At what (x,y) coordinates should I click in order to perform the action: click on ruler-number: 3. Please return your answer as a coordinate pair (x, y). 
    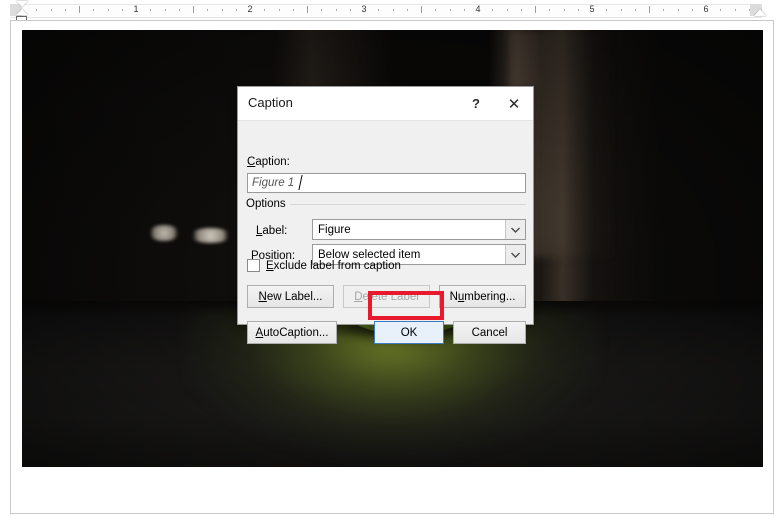
    Looking at the image, I should click on (364, 9).